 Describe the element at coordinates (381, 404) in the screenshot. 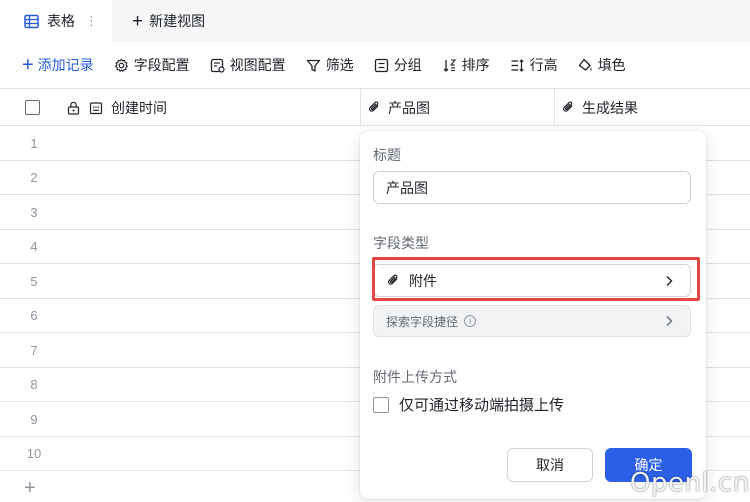

I see `mobile-only-checkbox` at that location.